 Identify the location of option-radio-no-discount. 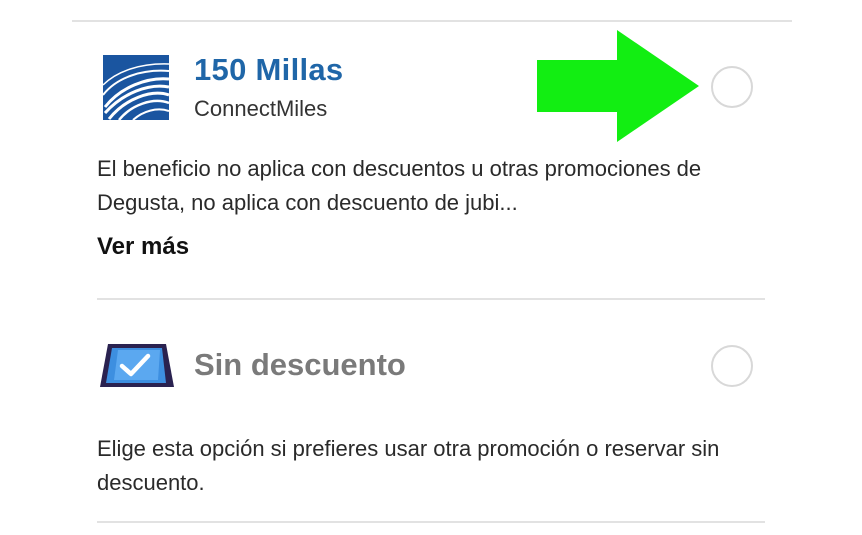
(732, 366).